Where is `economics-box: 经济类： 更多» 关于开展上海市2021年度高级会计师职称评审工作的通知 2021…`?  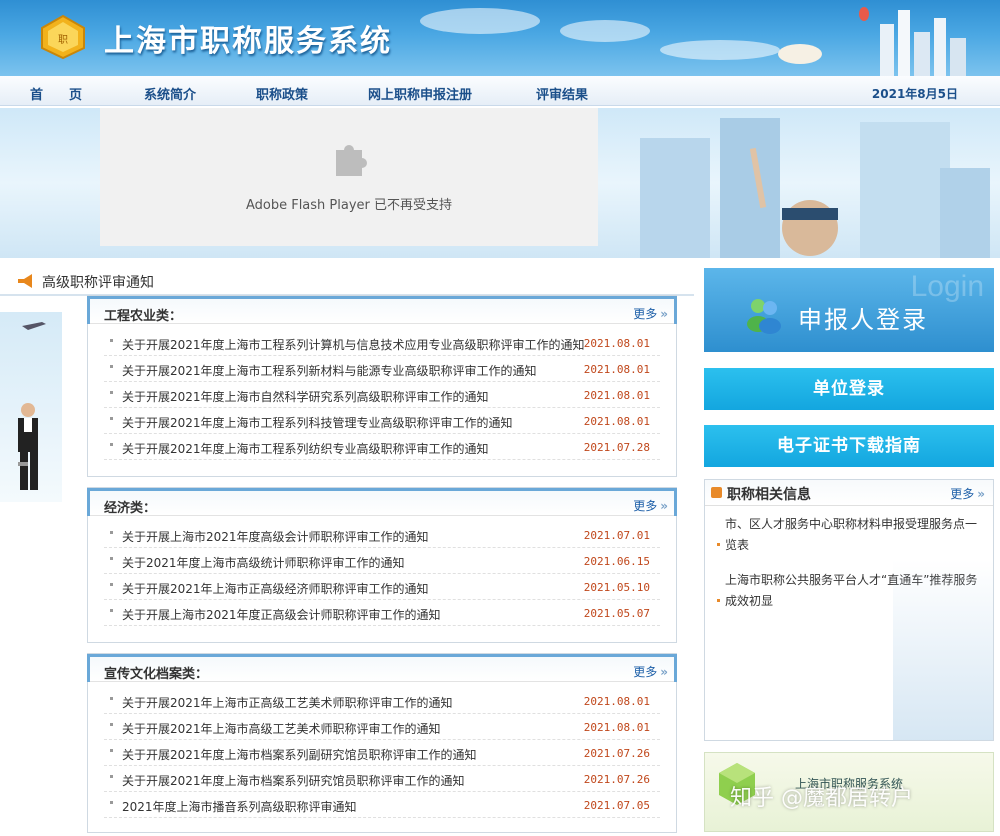
economics-box: 经济类： 更多» 关于开展上海市2021年度高级会计师职称评审工作的通知 2021… is located at coordinates (382, 565).